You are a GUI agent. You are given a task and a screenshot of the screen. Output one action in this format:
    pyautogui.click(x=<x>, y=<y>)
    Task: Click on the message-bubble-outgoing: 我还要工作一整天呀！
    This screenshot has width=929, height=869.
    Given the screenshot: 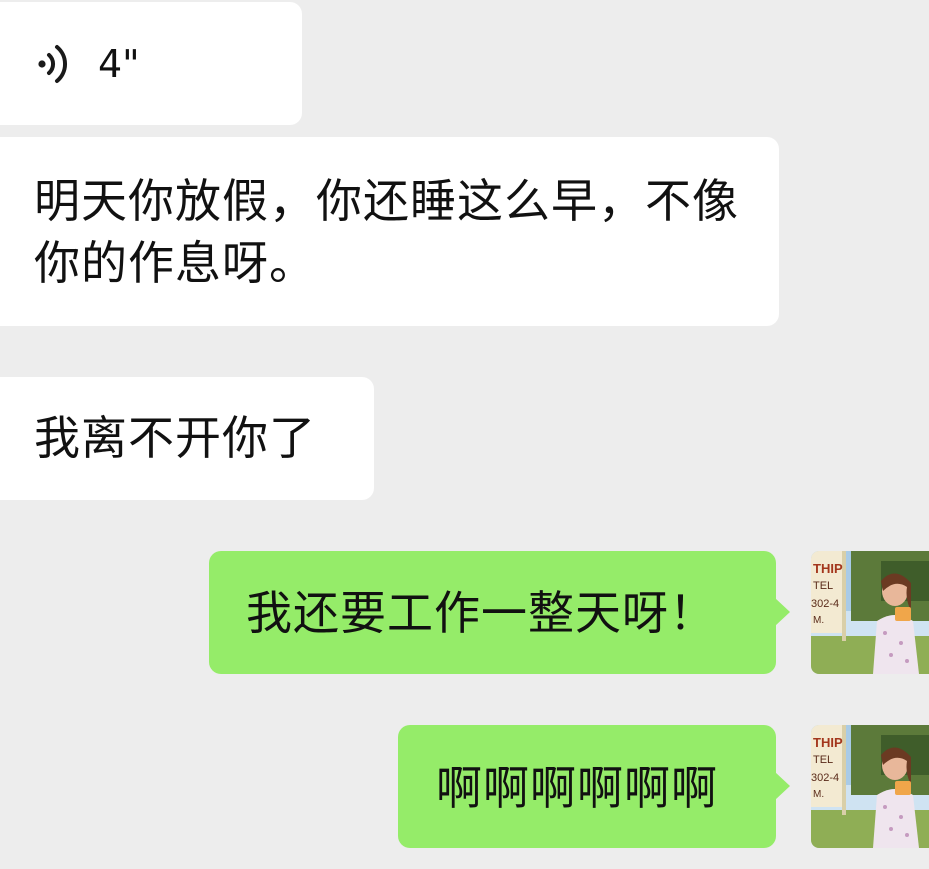 What is the action you would take?
    pyautogui.click(x=499, y=612)
    